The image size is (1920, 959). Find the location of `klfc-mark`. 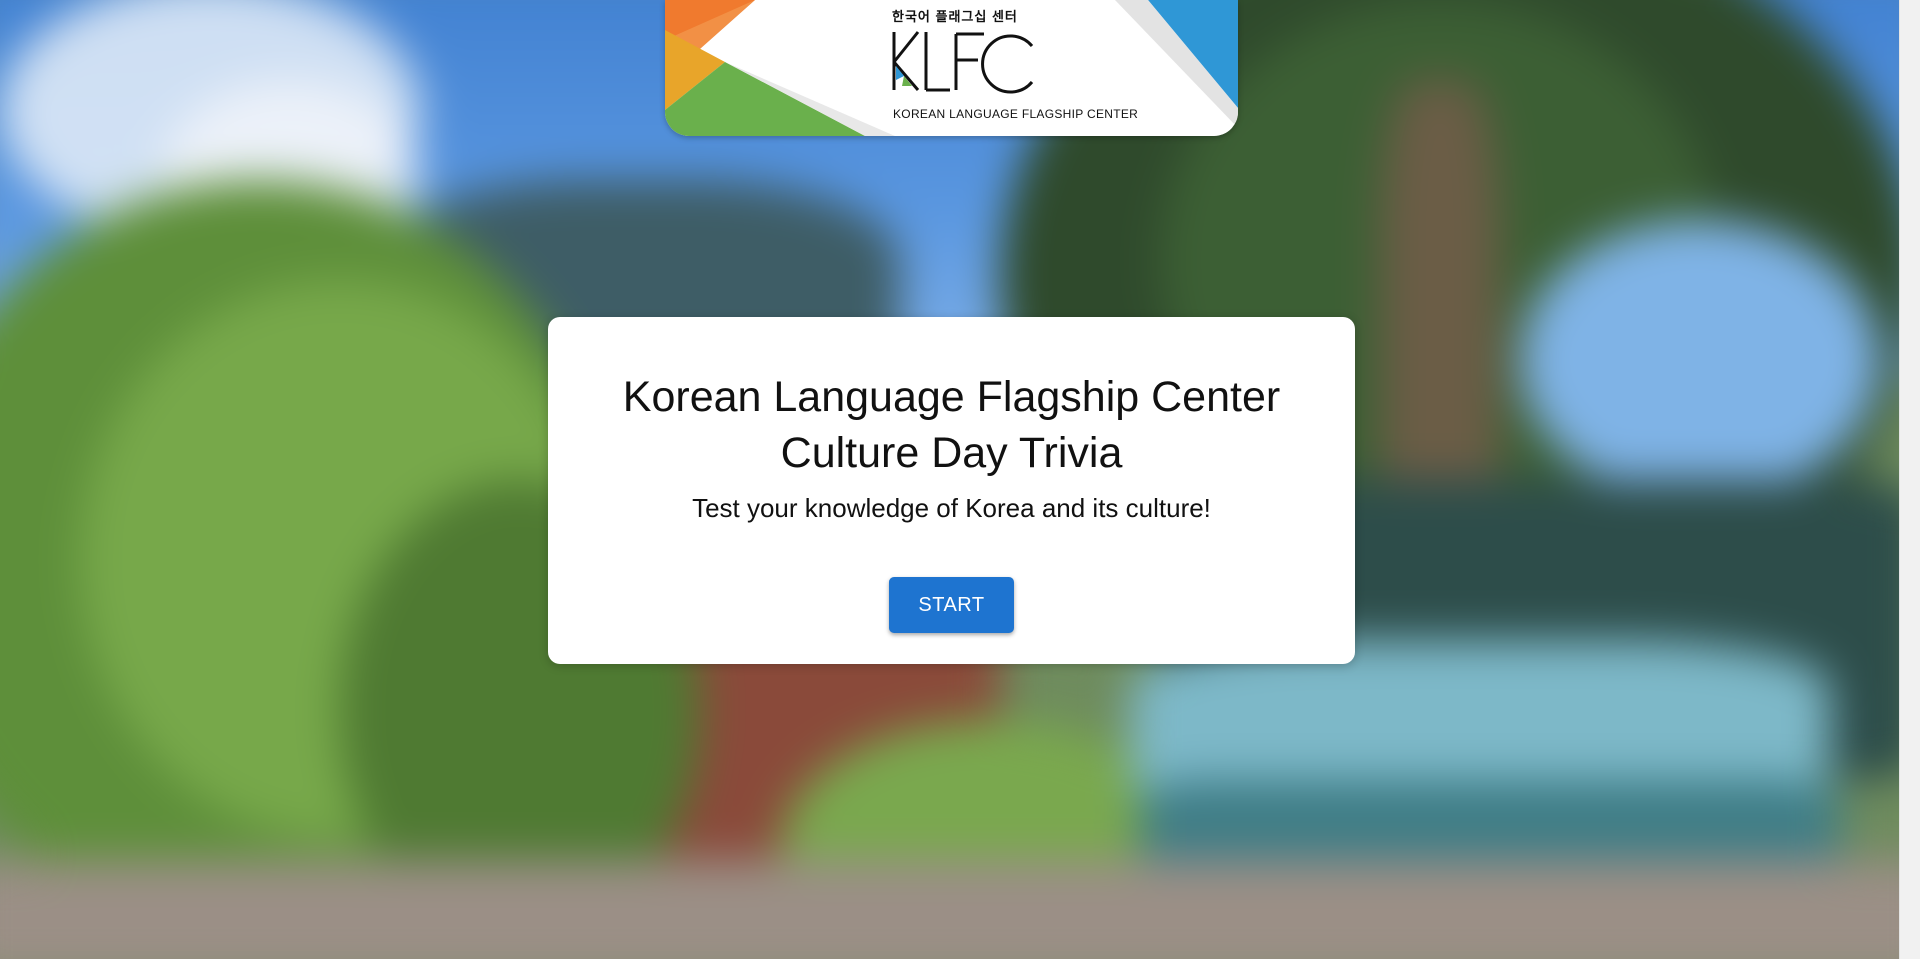

klfc-mark is located at coordinates (965, 65).